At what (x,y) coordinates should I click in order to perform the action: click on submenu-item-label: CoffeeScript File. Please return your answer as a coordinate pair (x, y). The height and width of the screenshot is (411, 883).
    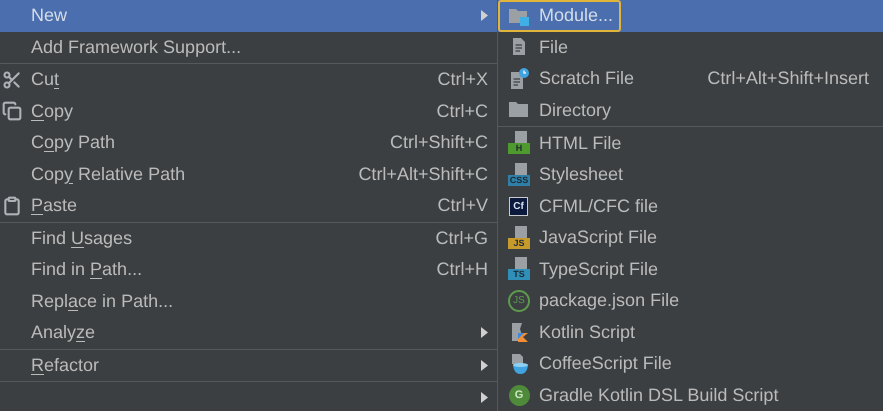
    Looking at the image, I should click on (605, 364).